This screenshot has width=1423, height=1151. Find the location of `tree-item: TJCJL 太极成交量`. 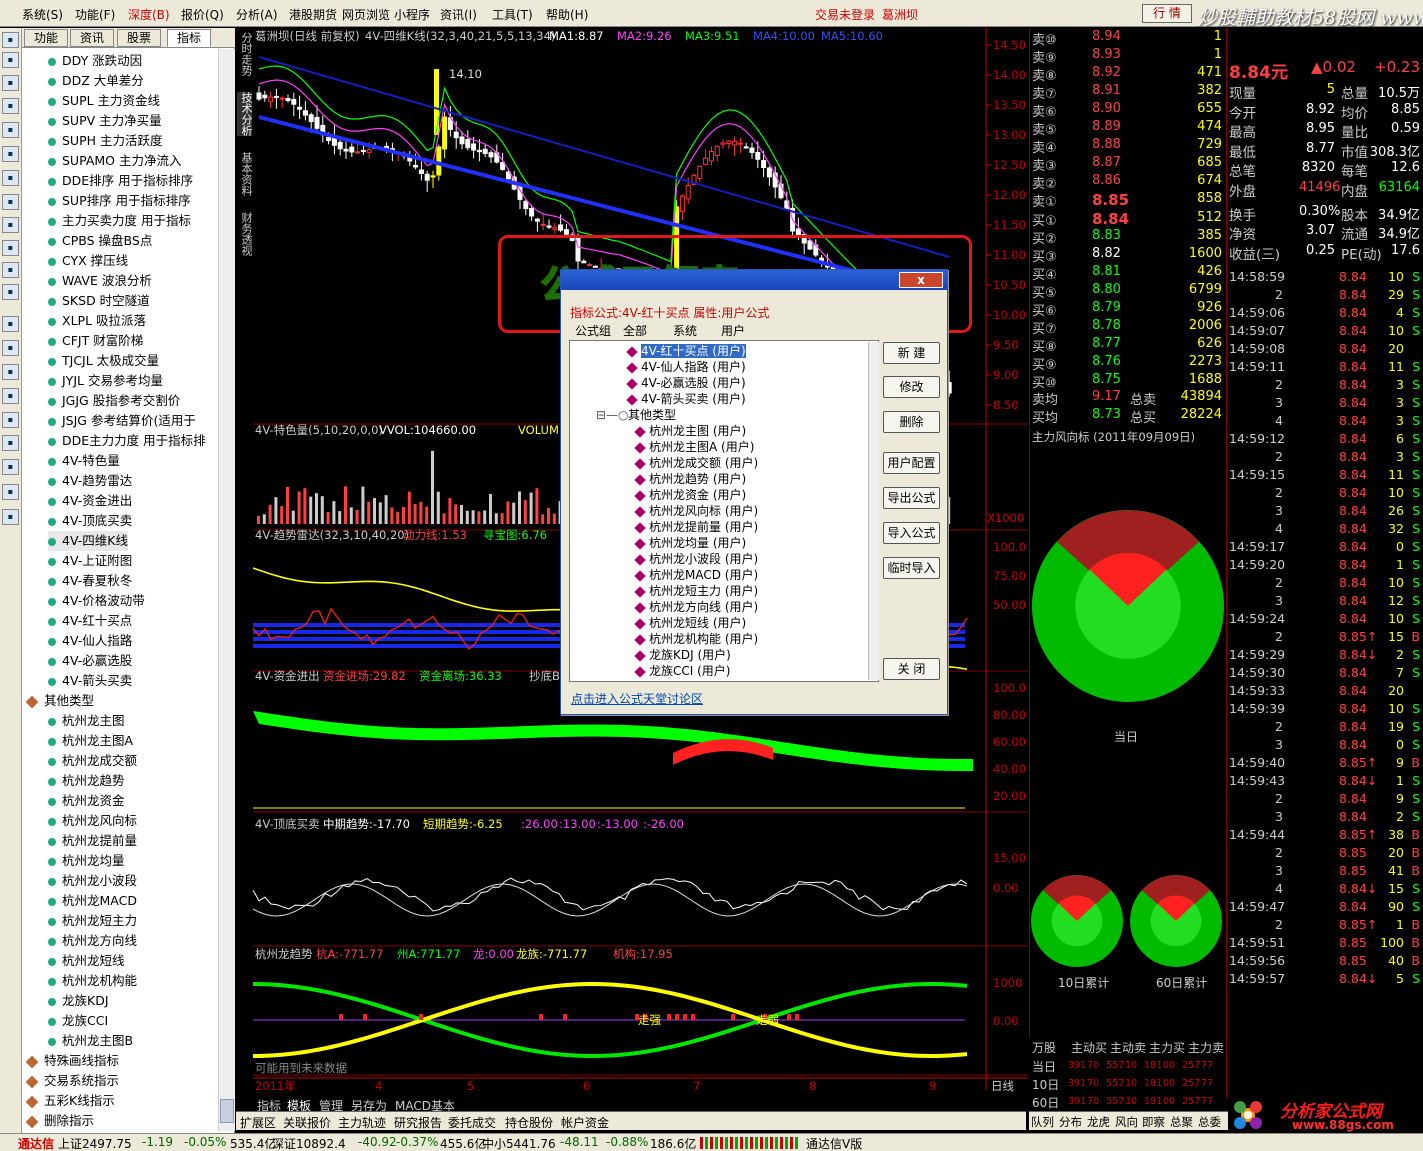

tree-item: TJCJL 太极成交量 is located at coordinates (103, 361).